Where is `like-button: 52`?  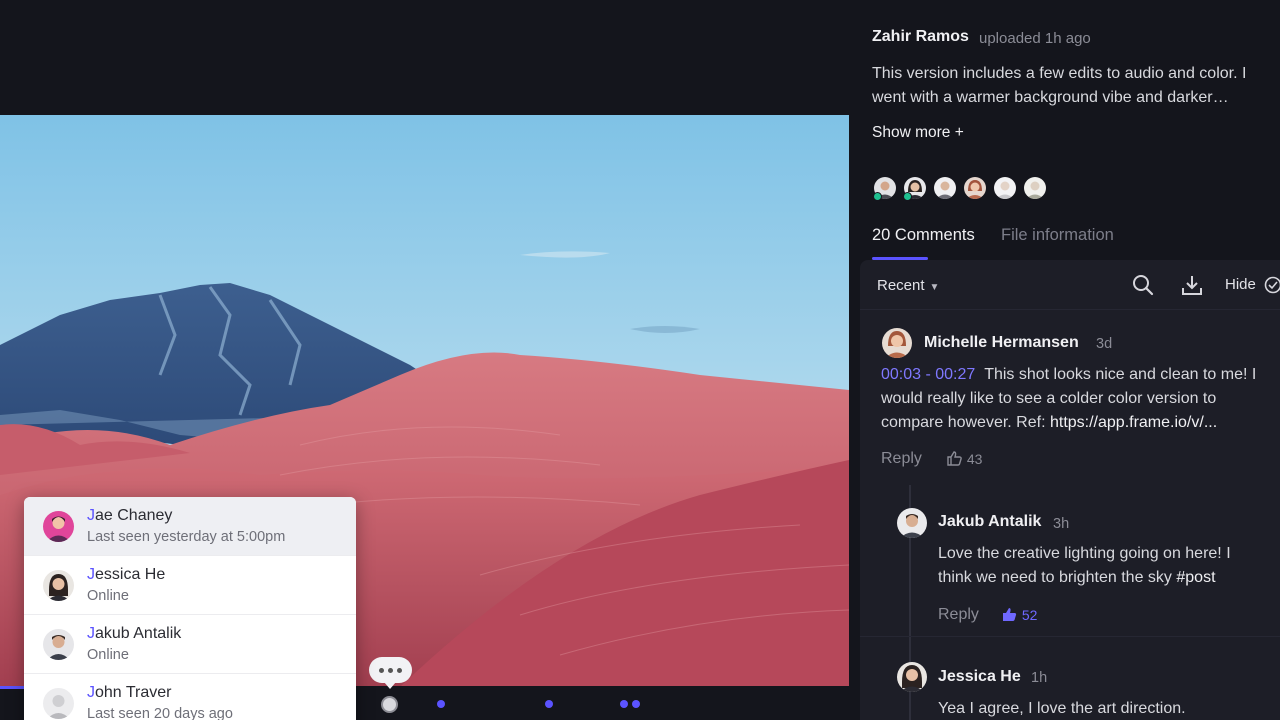 like-button: 52 is located at coordinates (1019, 614).